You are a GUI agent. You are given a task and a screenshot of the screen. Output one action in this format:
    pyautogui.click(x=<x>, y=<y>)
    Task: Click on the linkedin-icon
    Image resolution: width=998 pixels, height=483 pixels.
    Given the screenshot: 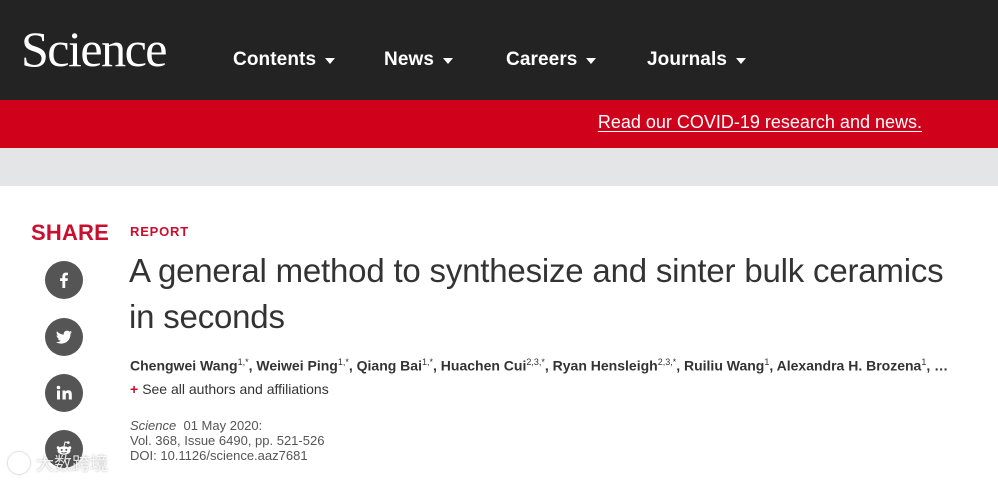 What is the action you would take?
    pyautogui.click(x=64, y=392)
    